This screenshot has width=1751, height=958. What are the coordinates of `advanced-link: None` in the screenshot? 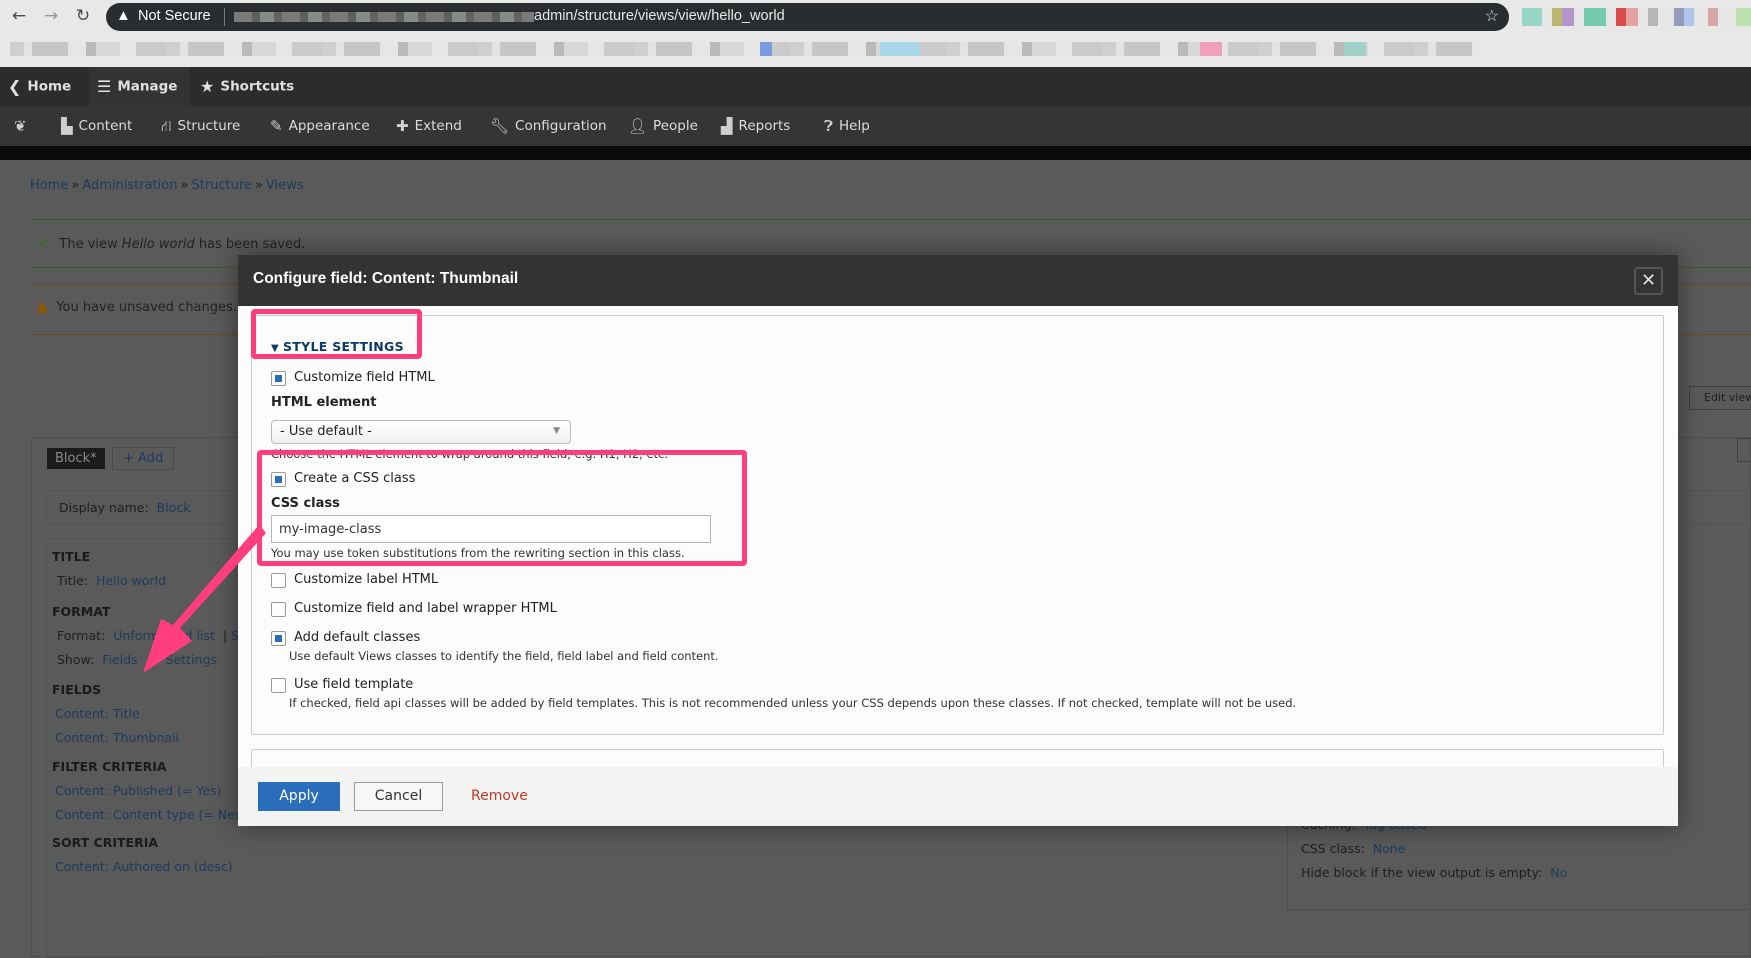 It's located at (1389, 848).